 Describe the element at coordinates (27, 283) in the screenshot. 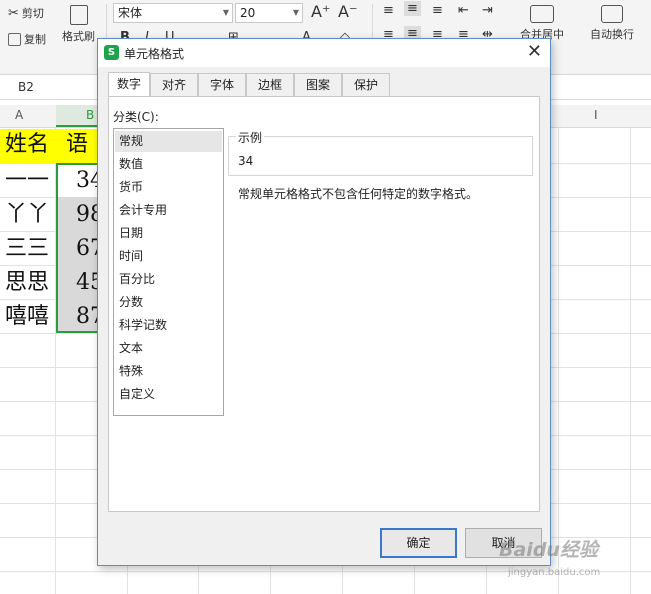

I see `name-cell: 思思` at that location.